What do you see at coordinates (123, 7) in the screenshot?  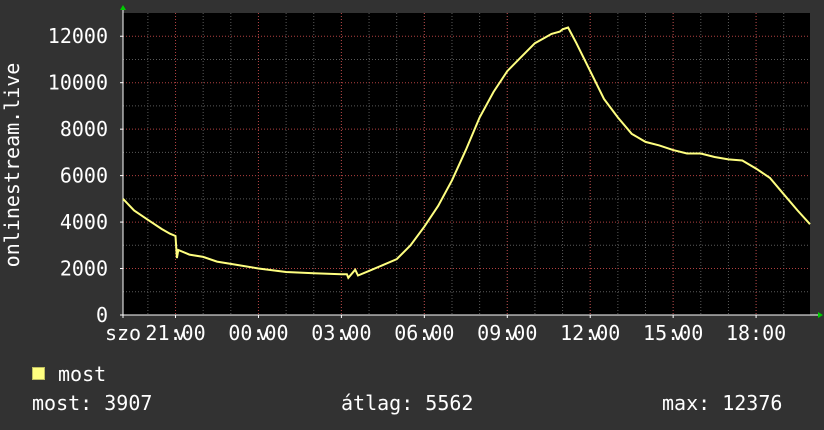 I see `y-axis-arrow` at bounding box center [123, 7].